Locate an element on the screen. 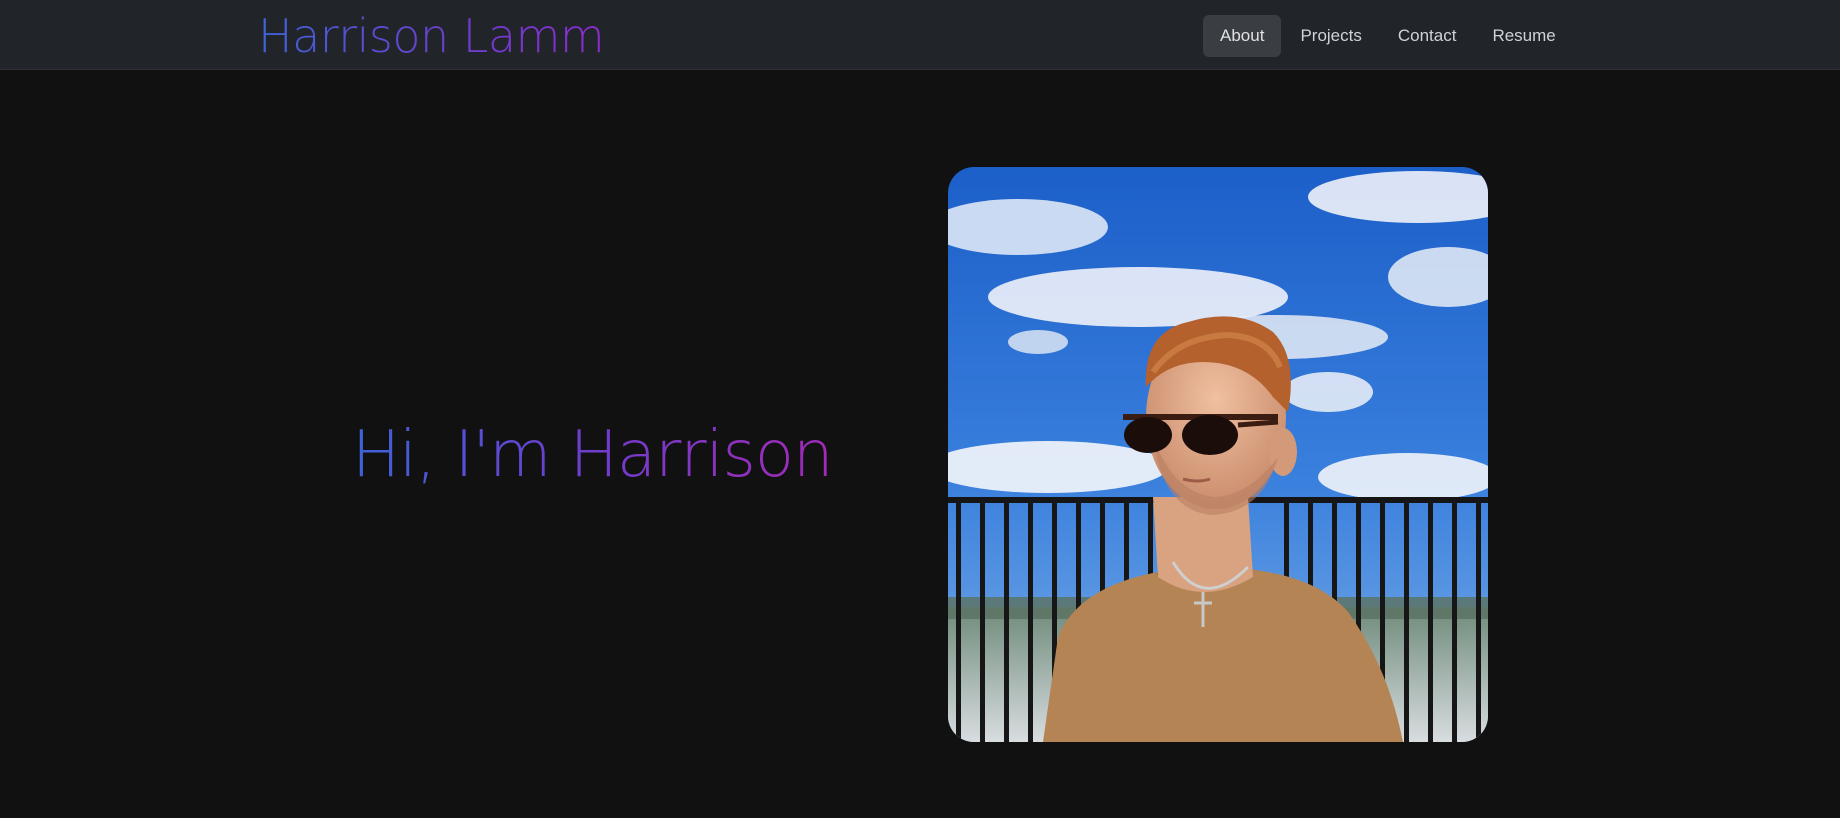 This screenshot has height=818, width=1840. brand-logo-text: Harrison Lamm is located at coordinates (431, 36).